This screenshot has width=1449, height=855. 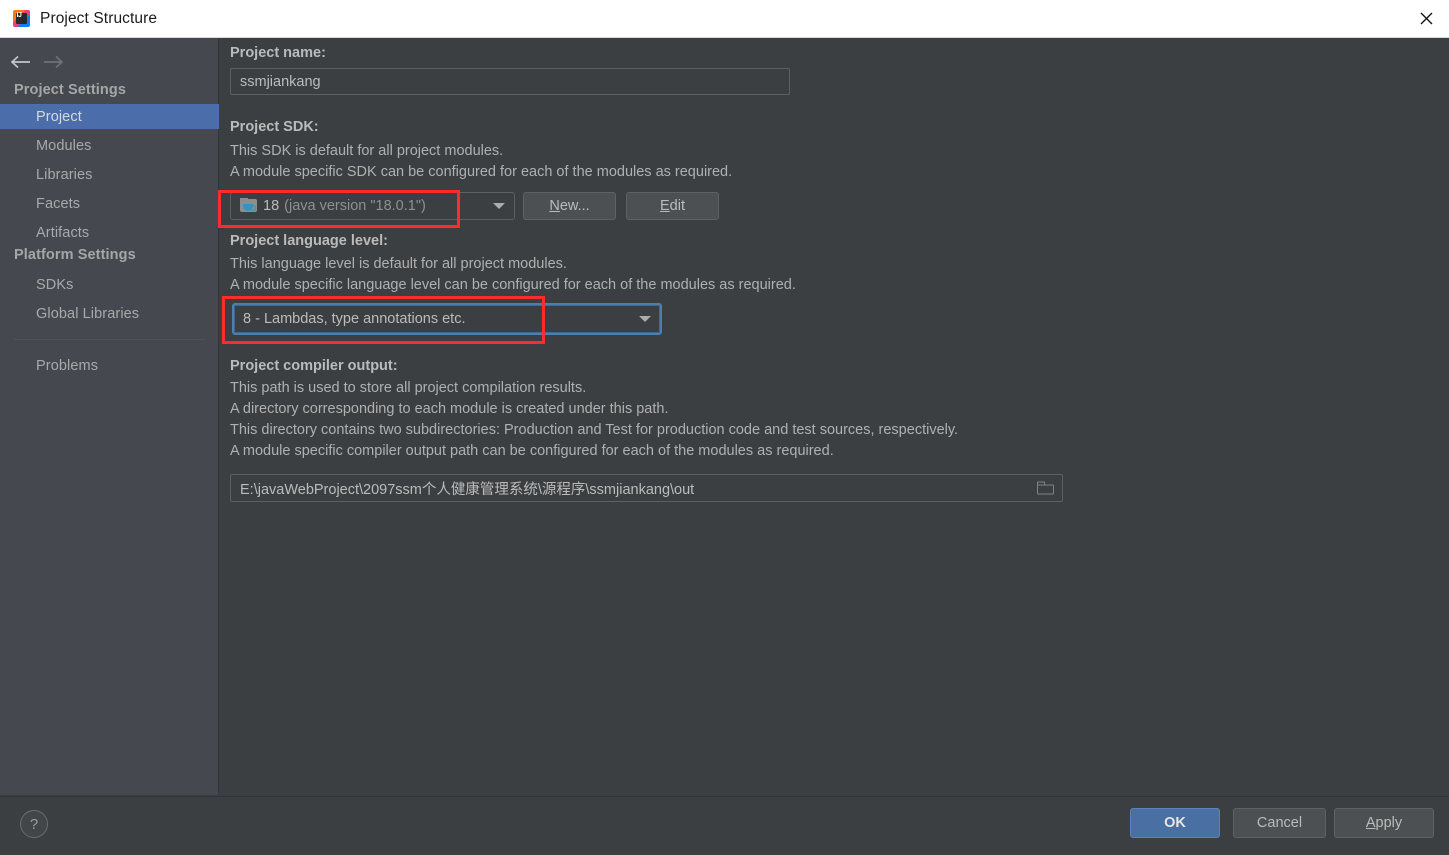 What do you see at coordinates (109, 284) in the screenshot?
I see `sidebar-item-sdks: SDKs` at bounding box center [109, 284].